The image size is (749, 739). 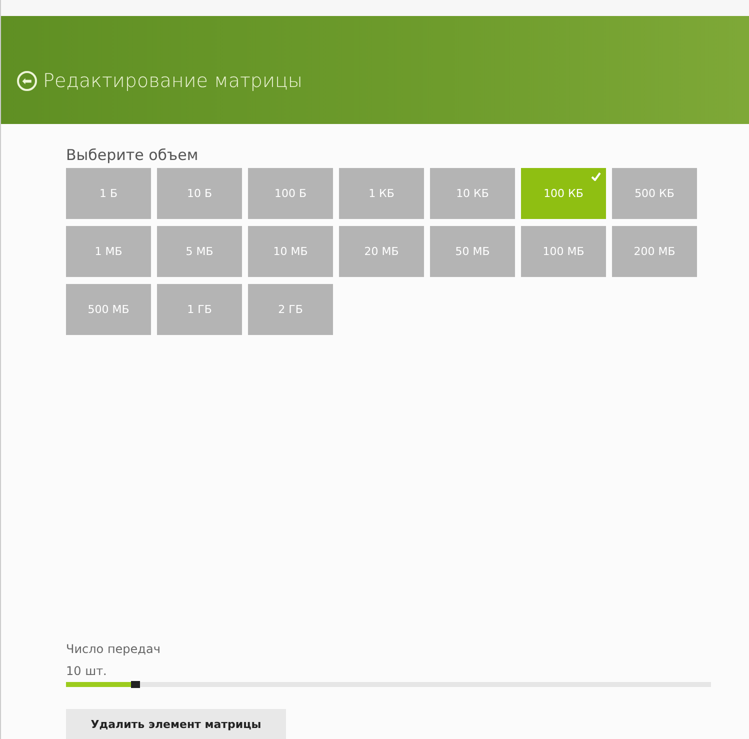 I want to click on size-tile: 2 ГБ, so click(x=290, y=309).